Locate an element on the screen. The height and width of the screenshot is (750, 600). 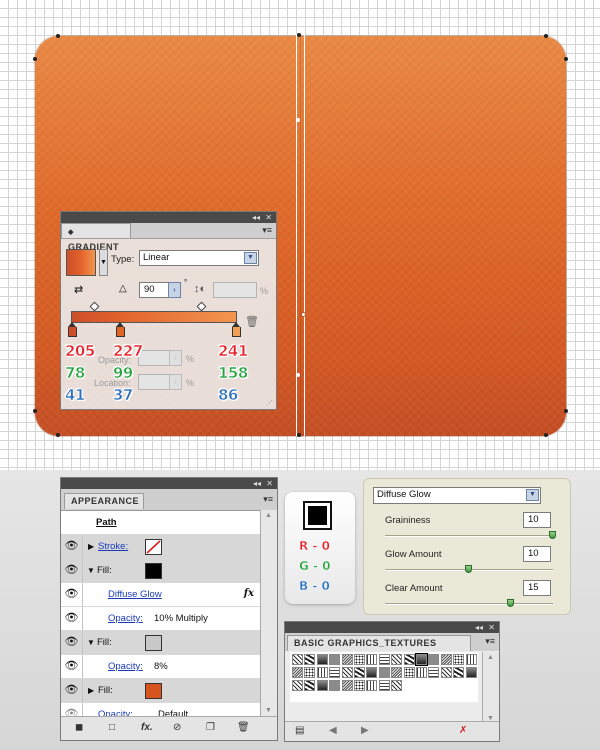
diffuse-glow-effect-link: Diffuse Glow is located at coordinates (135, 594).